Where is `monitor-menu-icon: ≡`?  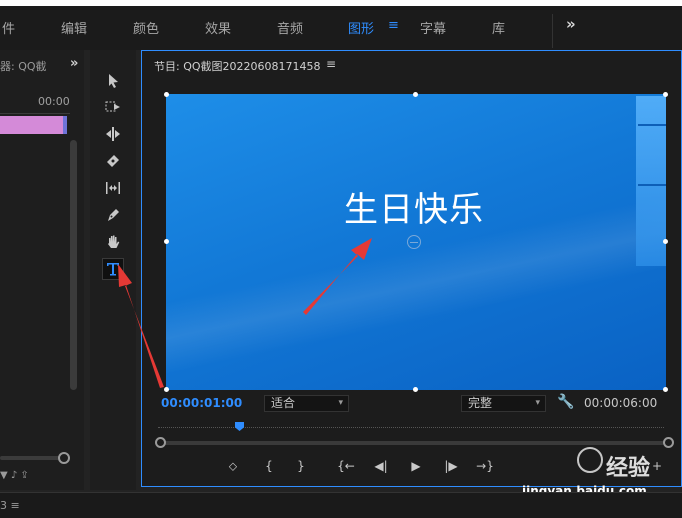
monitor-menu-icon: ≡ is located at coordinates (331, 64).